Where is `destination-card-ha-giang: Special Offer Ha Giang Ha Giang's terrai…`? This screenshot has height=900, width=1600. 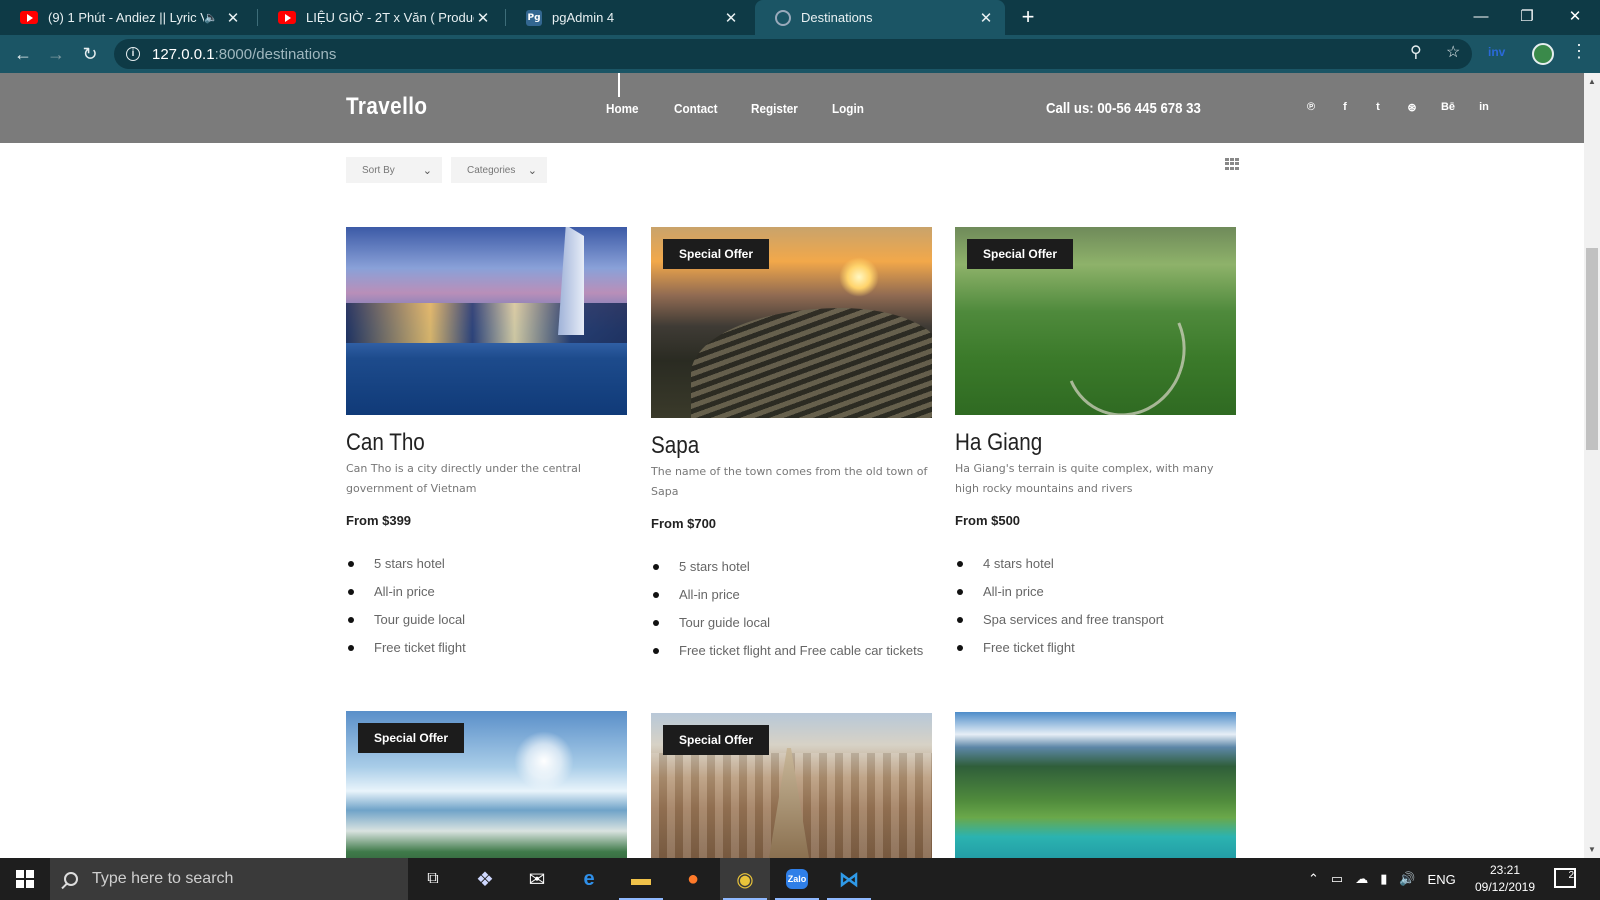 destination-card-ha-giang: Special Offer Ha Giang Ha Giang's terrai… is located at coordinates (1095, 446).